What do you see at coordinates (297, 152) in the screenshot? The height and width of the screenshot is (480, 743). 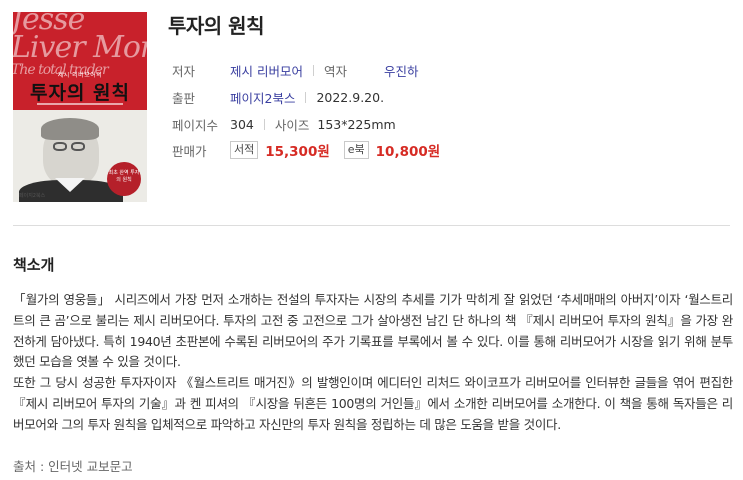 I see `paper-price: 15,300원` at bounding box center [297, 152].